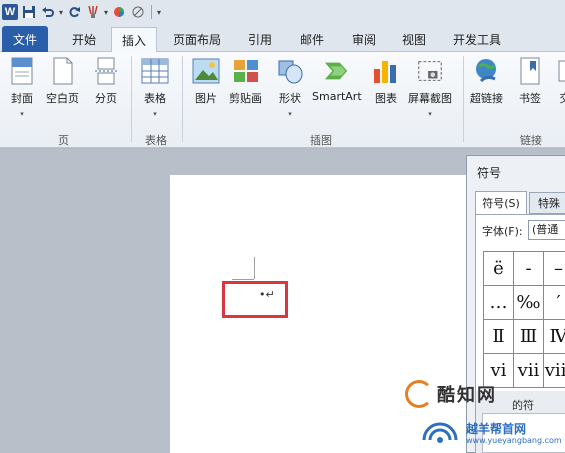  I want to click on page-break-icon, so click(106, 71).